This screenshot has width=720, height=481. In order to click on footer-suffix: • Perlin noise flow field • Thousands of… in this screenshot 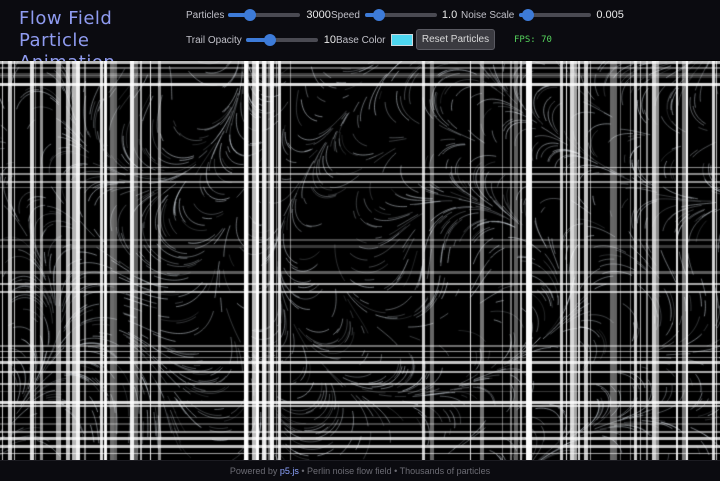, I will do `click(394, 471)`.